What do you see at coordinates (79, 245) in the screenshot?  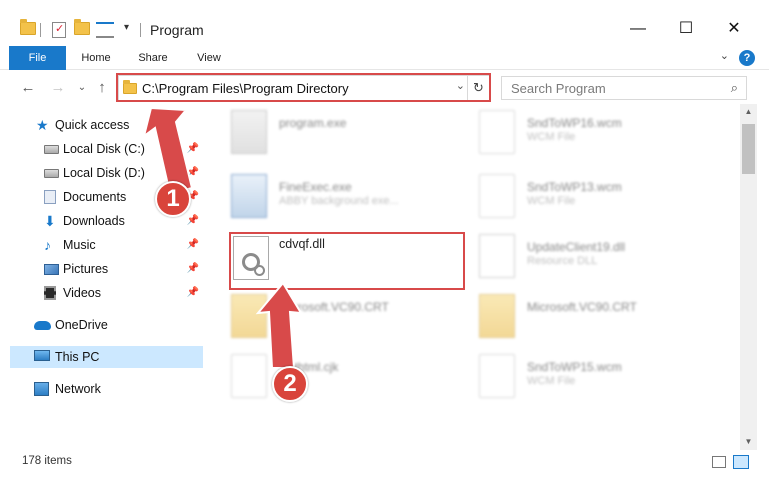 I see `nav-label: Music` at bounding box center [79, 245].